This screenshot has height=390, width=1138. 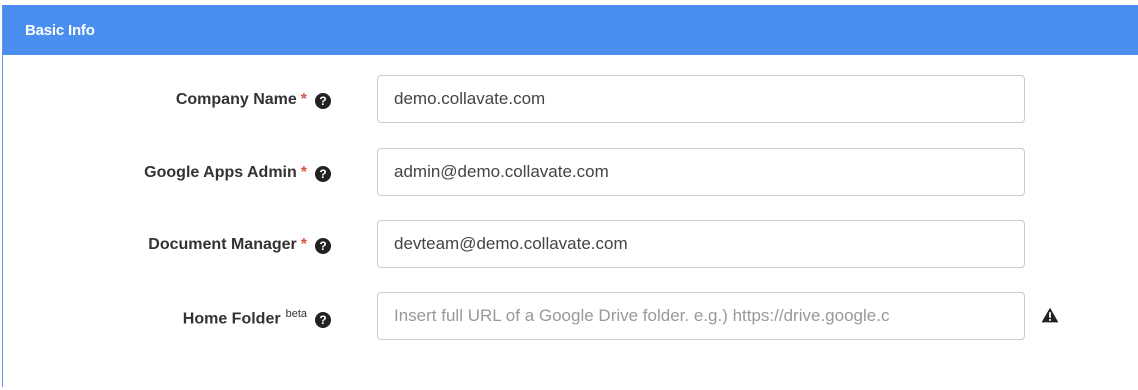 I want to click on company-name-input, so click(x=701, y=99).